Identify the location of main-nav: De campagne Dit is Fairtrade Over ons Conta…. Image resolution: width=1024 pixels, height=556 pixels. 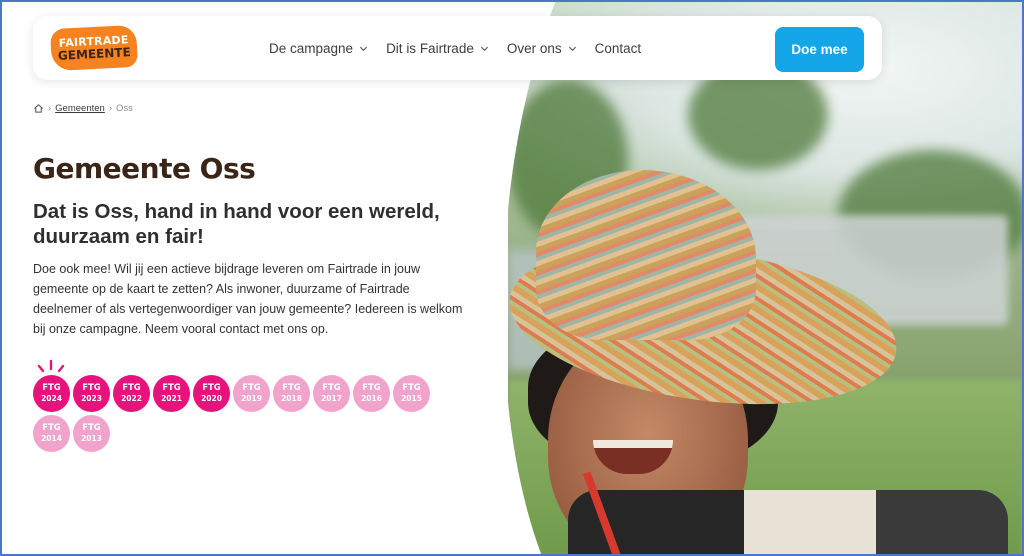
(455, 48).